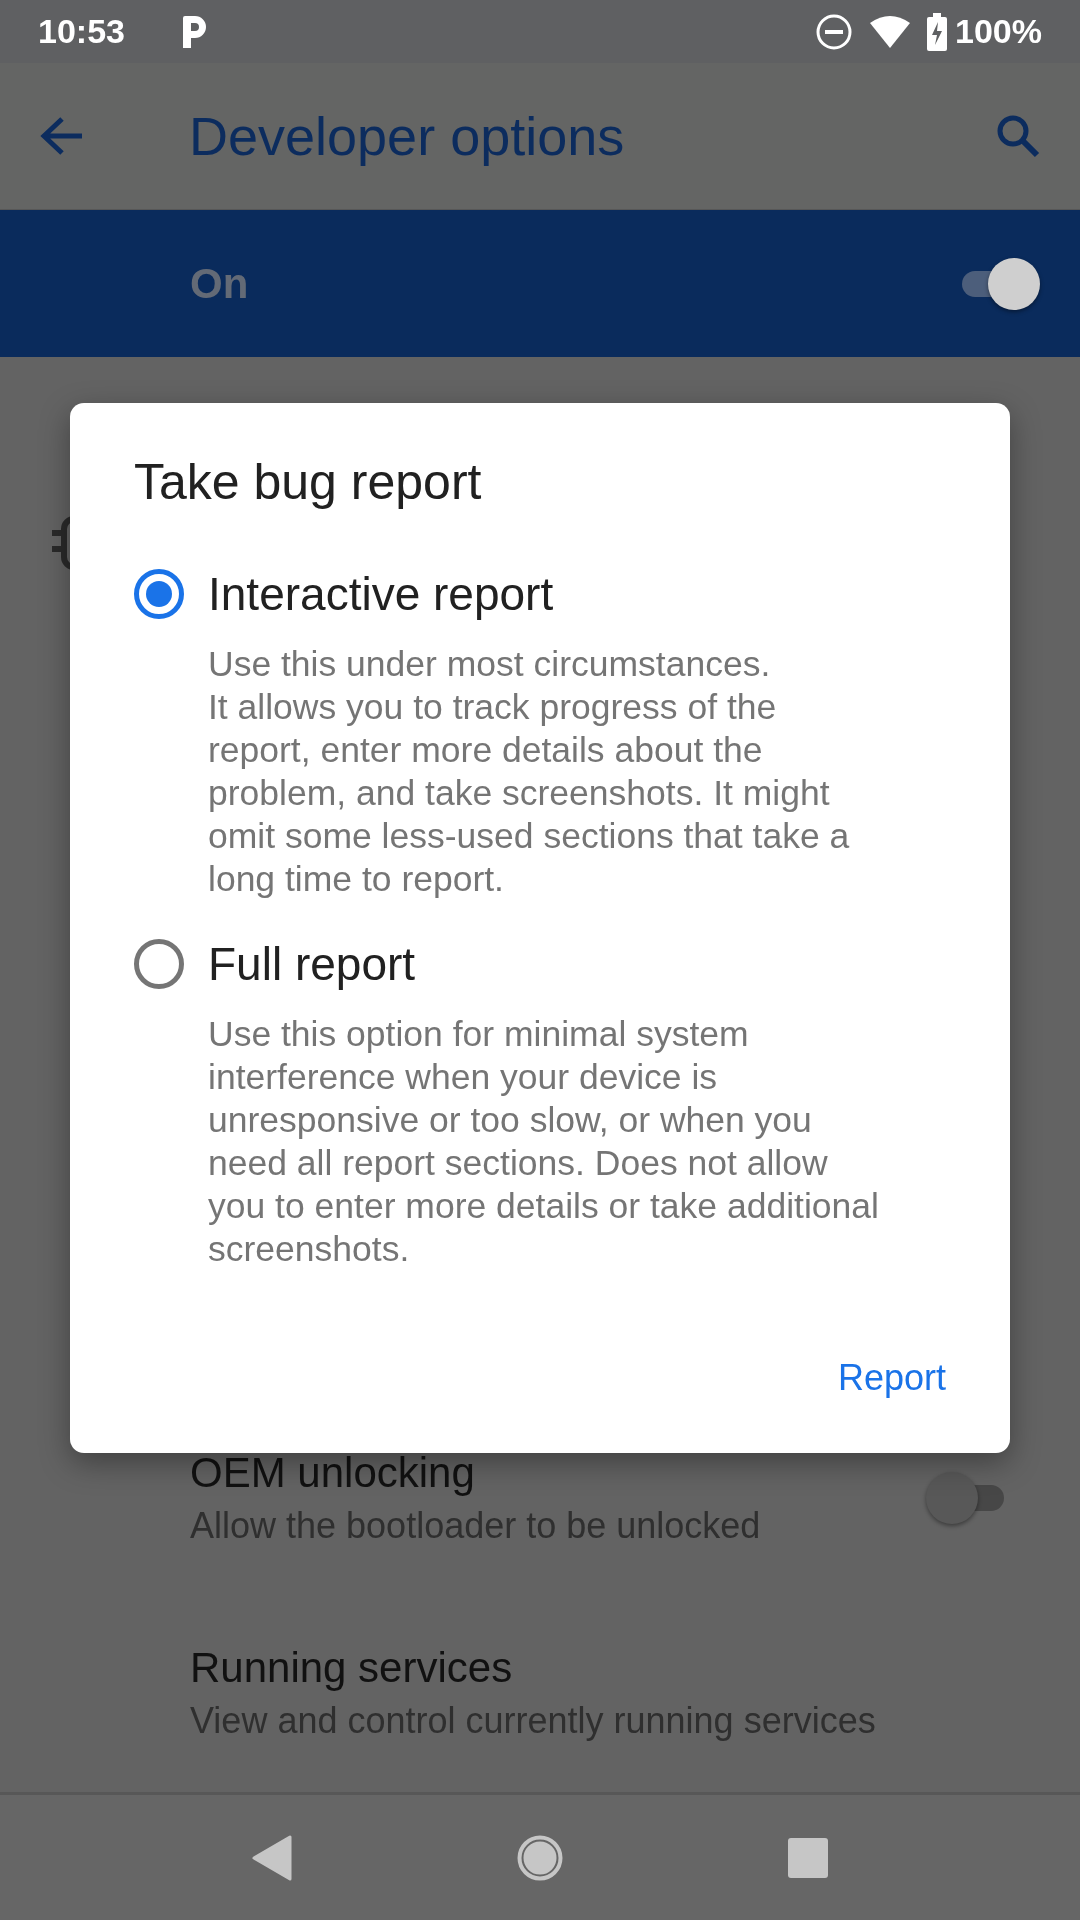 The height and width of the screenshot is (1920, 1080). I want to click on setting-title: OEM unlocking, so click(558, 1472).